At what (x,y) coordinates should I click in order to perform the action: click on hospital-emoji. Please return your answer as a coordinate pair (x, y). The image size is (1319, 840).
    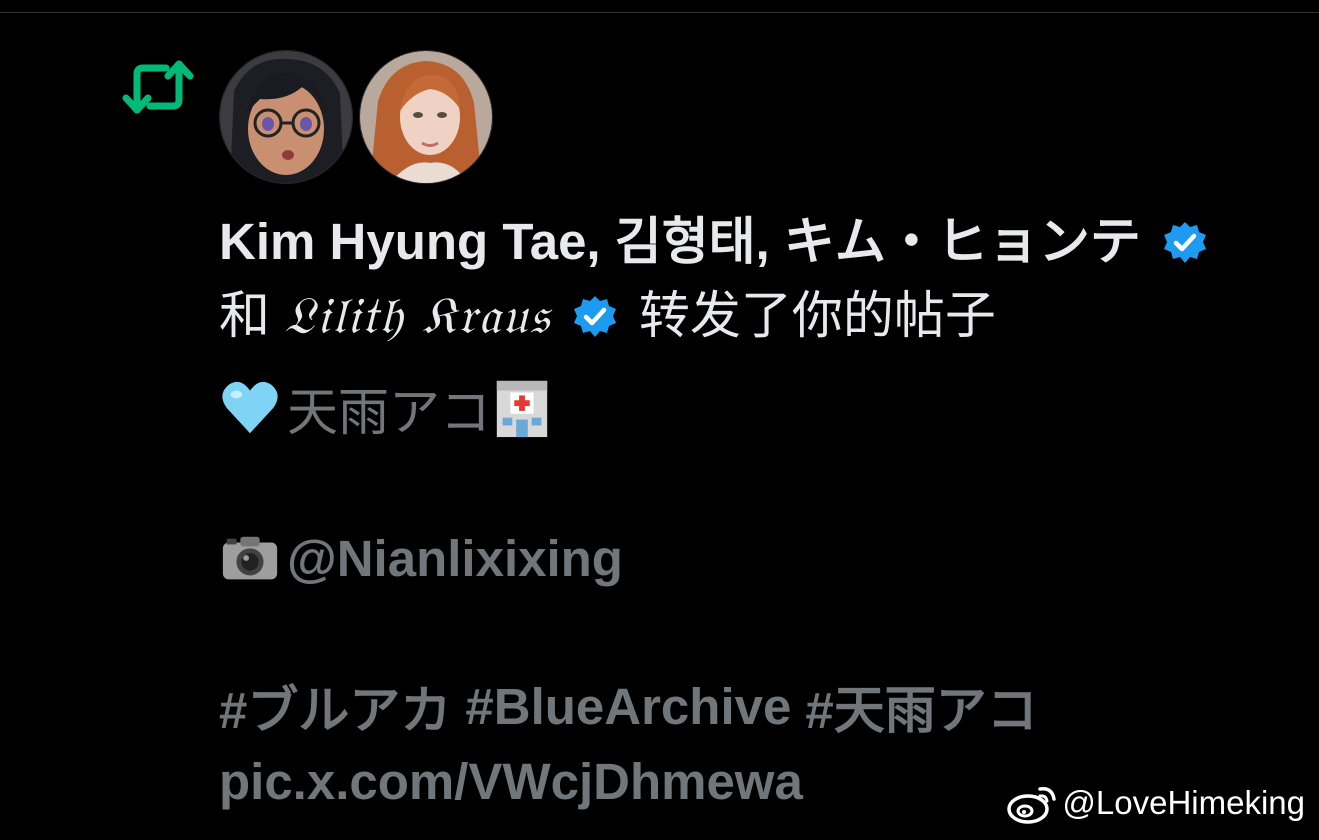
    Looking at the image, I should click on (522, 409).